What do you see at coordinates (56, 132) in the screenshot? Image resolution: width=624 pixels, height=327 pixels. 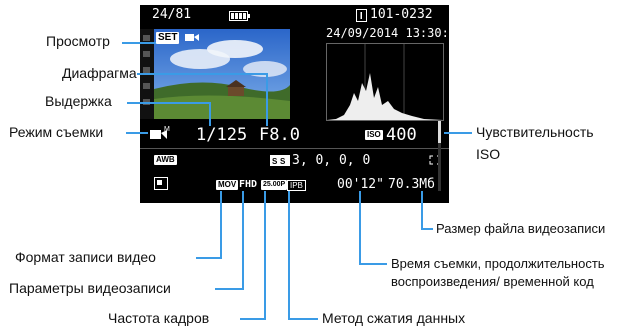 I see `label-shooting-mode: Режим съемки` at bounding box center [56, 132].